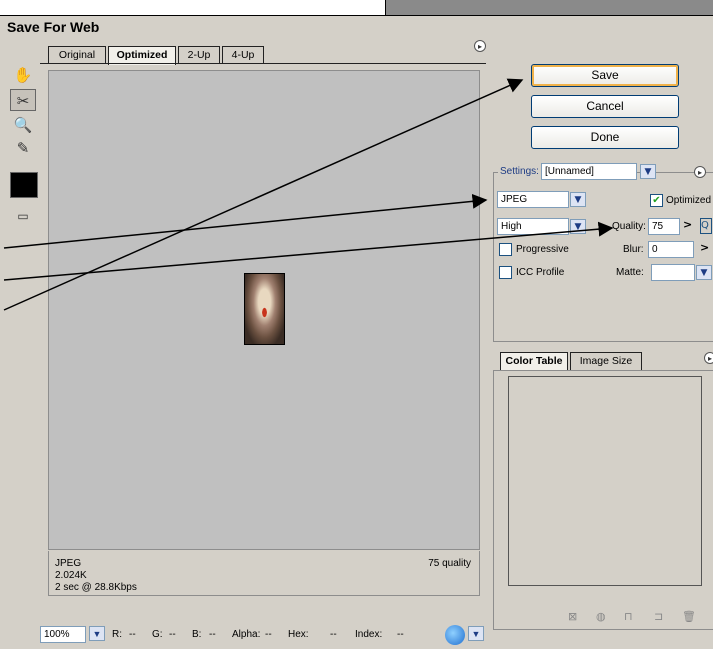  What do you see at coordinates (542, 249) in the screenshot?
I see `progressive-label: Progressive` at bounding box center [542, 249].